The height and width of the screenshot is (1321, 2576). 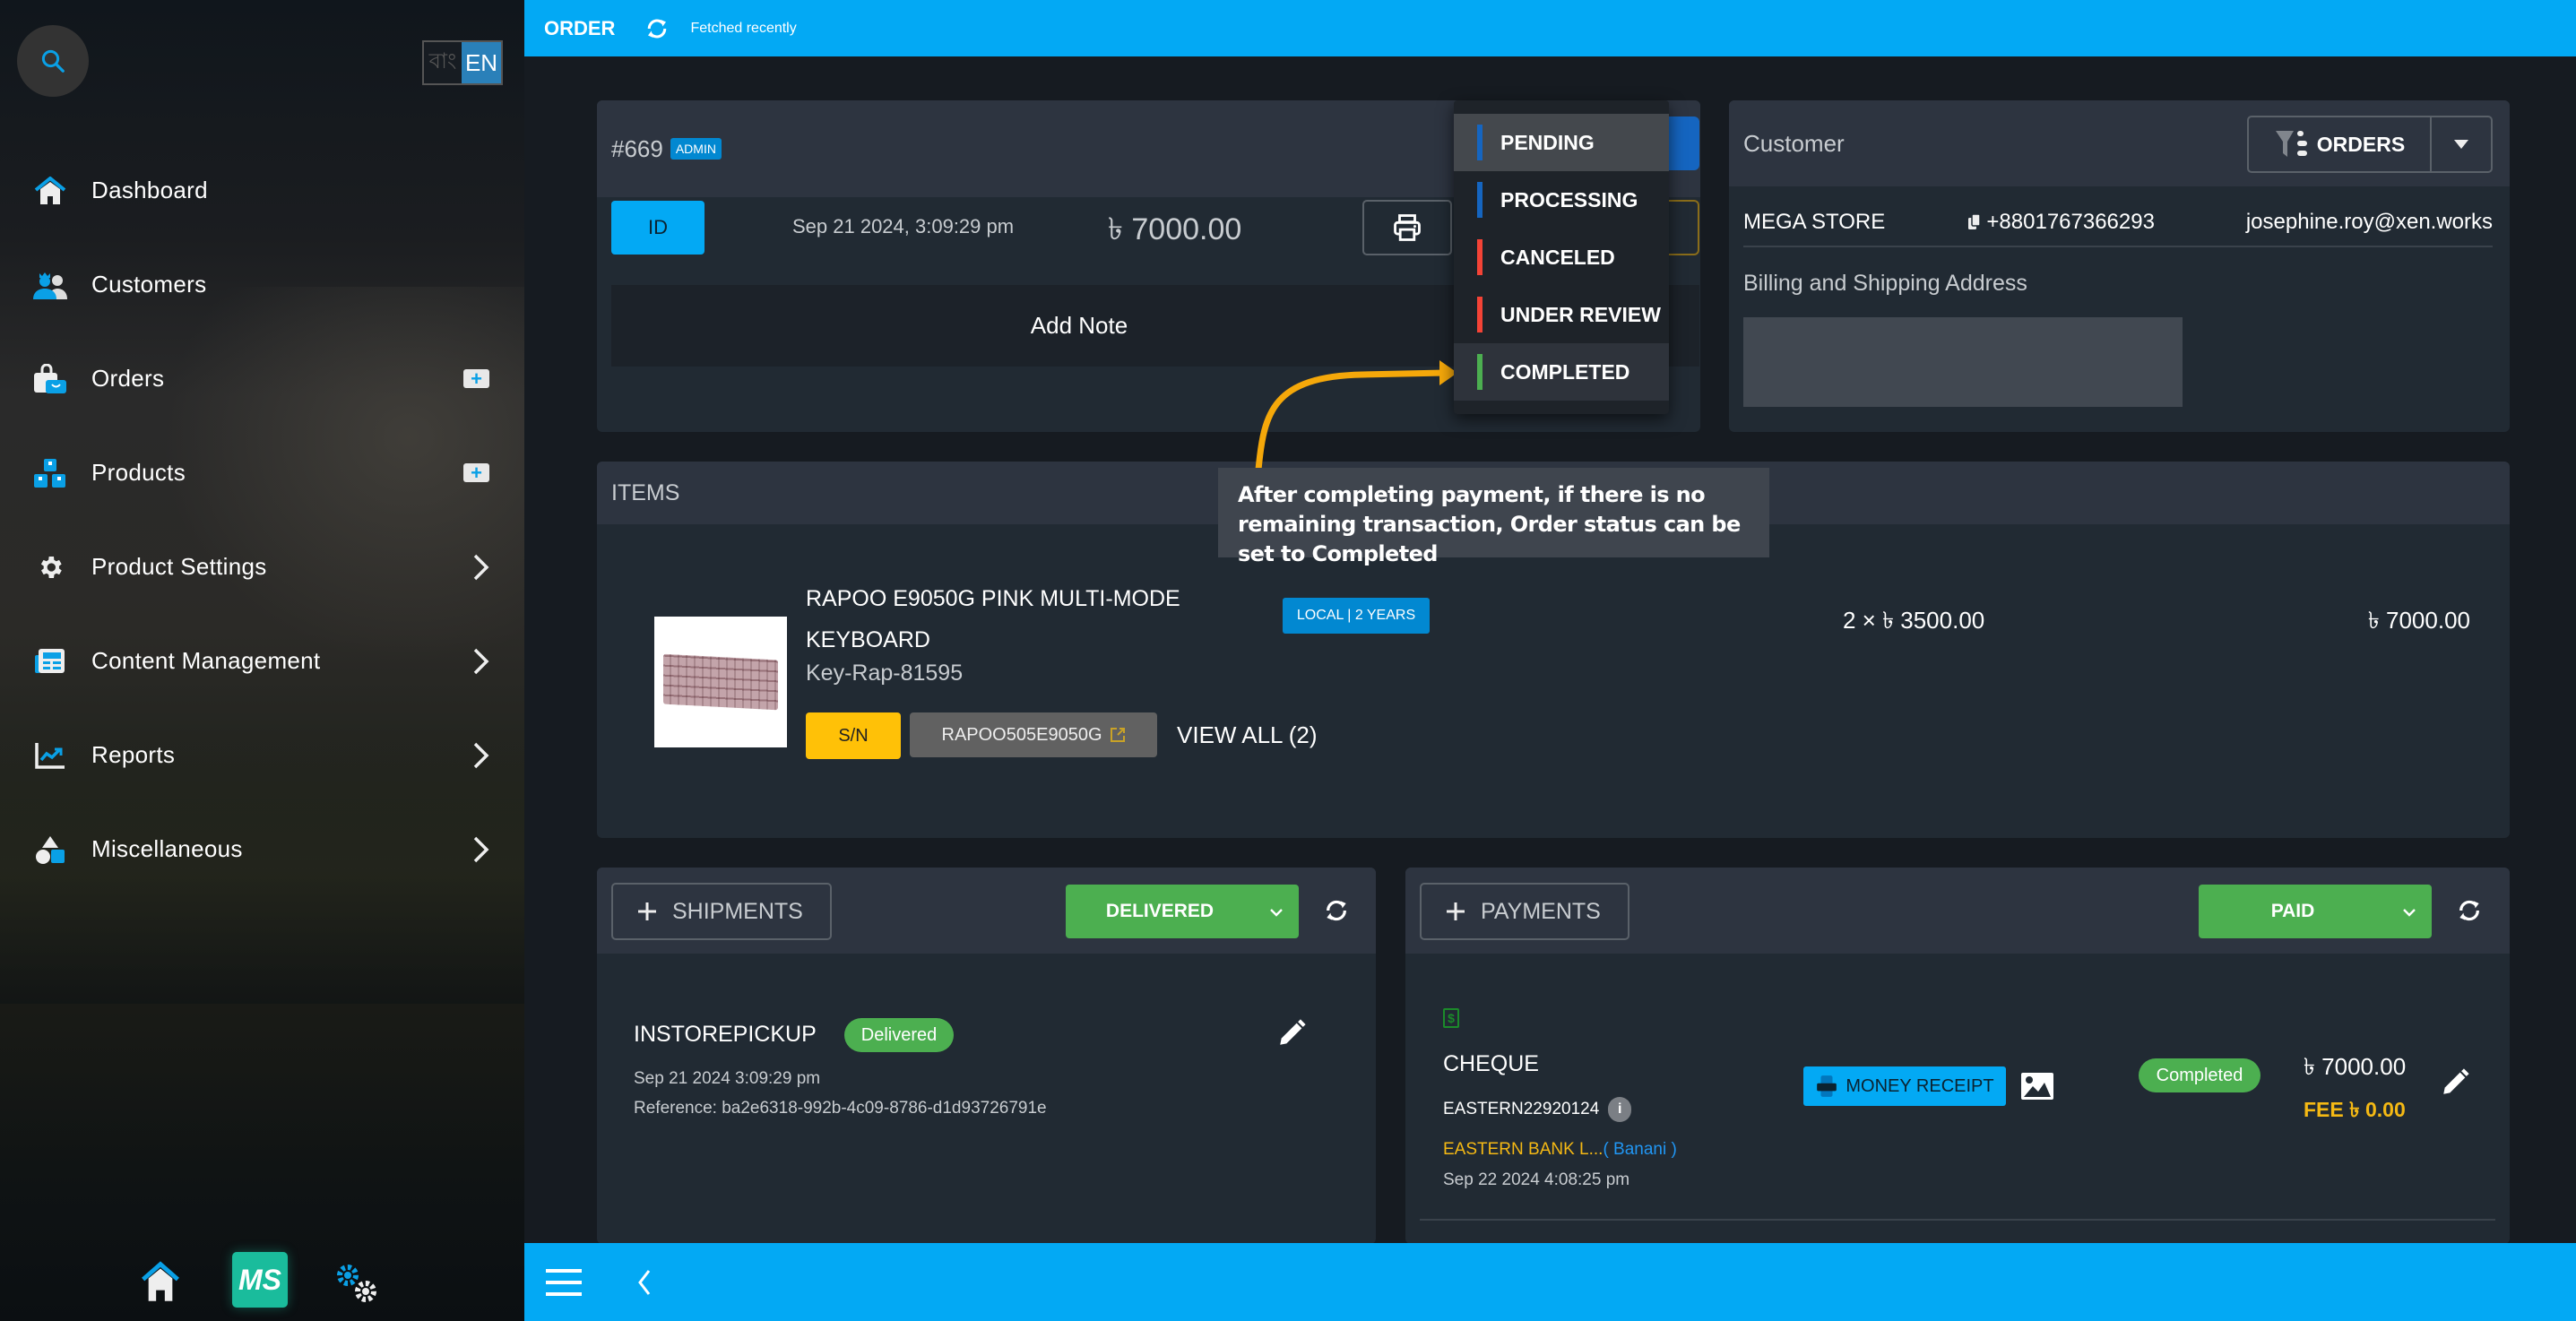 What do you see at coordinates (2106, 222) in the screenshot?
I see `customer-phone-wrap: +8801767366293` at bounding box center [2106, 222].